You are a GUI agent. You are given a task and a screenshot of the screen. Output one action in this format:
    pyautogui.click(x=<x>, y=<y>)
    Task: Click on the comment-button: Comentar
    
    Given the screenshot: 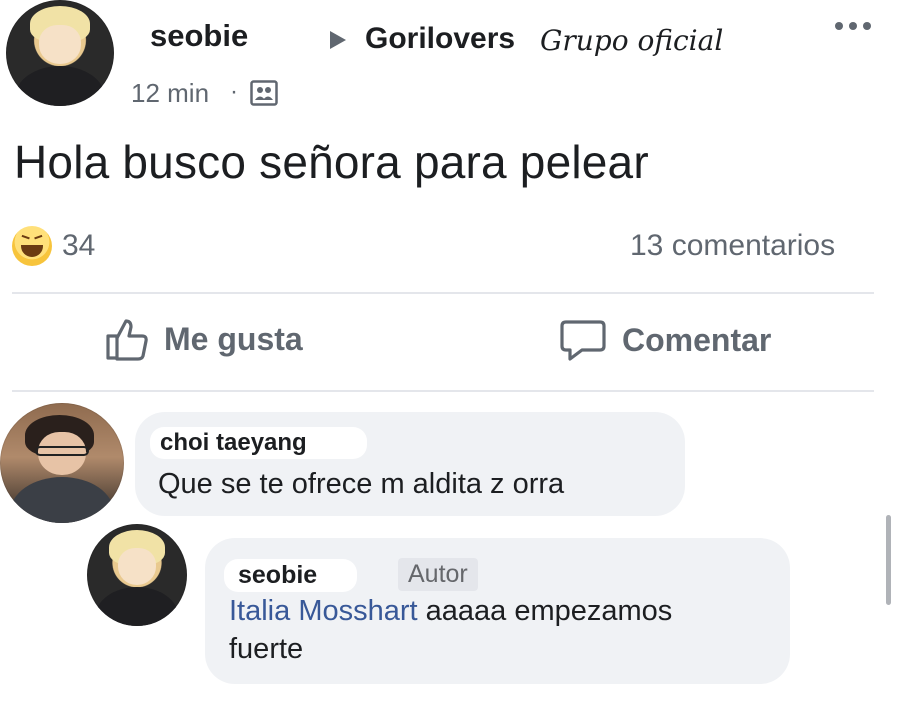 What is the action you would take?
    pyautogui.click(x=665, y=340)
    